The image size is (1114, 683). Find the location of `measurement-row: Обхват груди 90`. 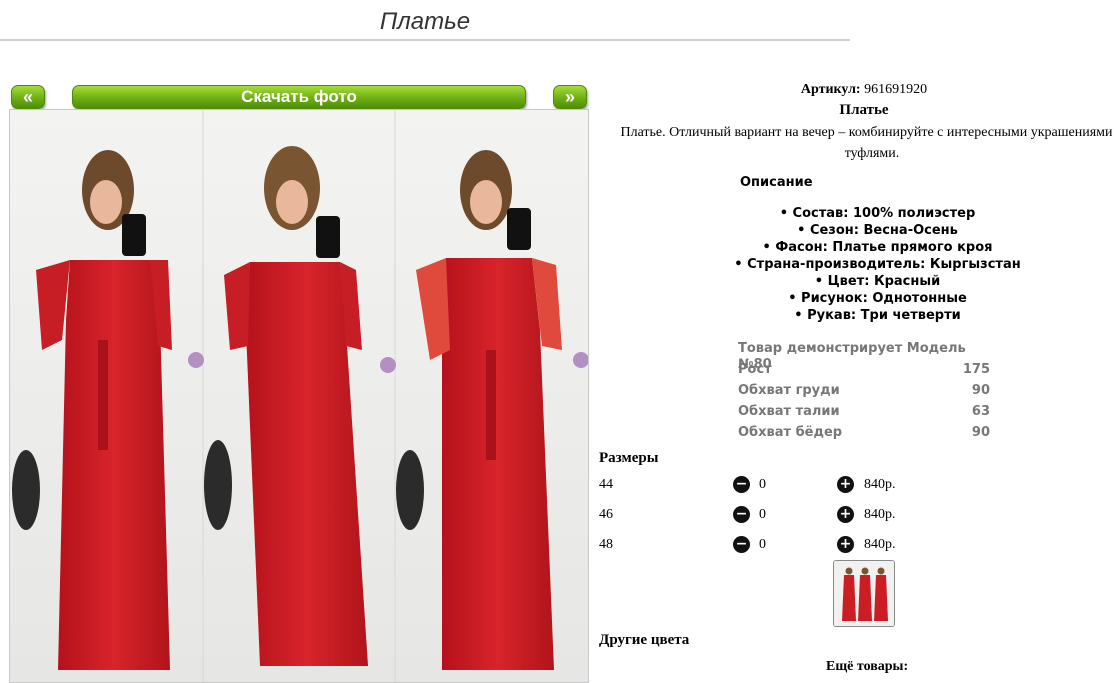

measurement-row: Обхват груди 90 is located at coordinates (864, 393).